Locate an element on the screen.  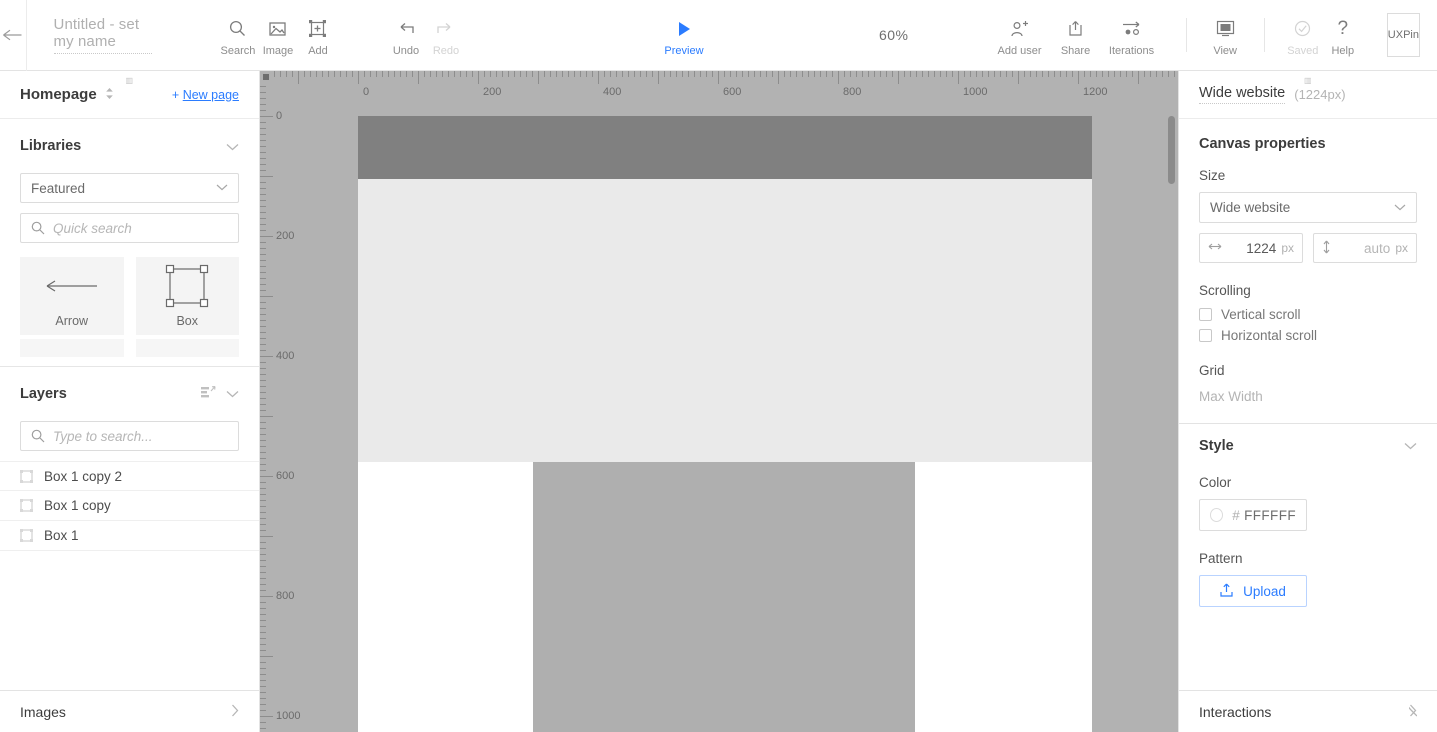
back-button is located at coordinates (13, 35).